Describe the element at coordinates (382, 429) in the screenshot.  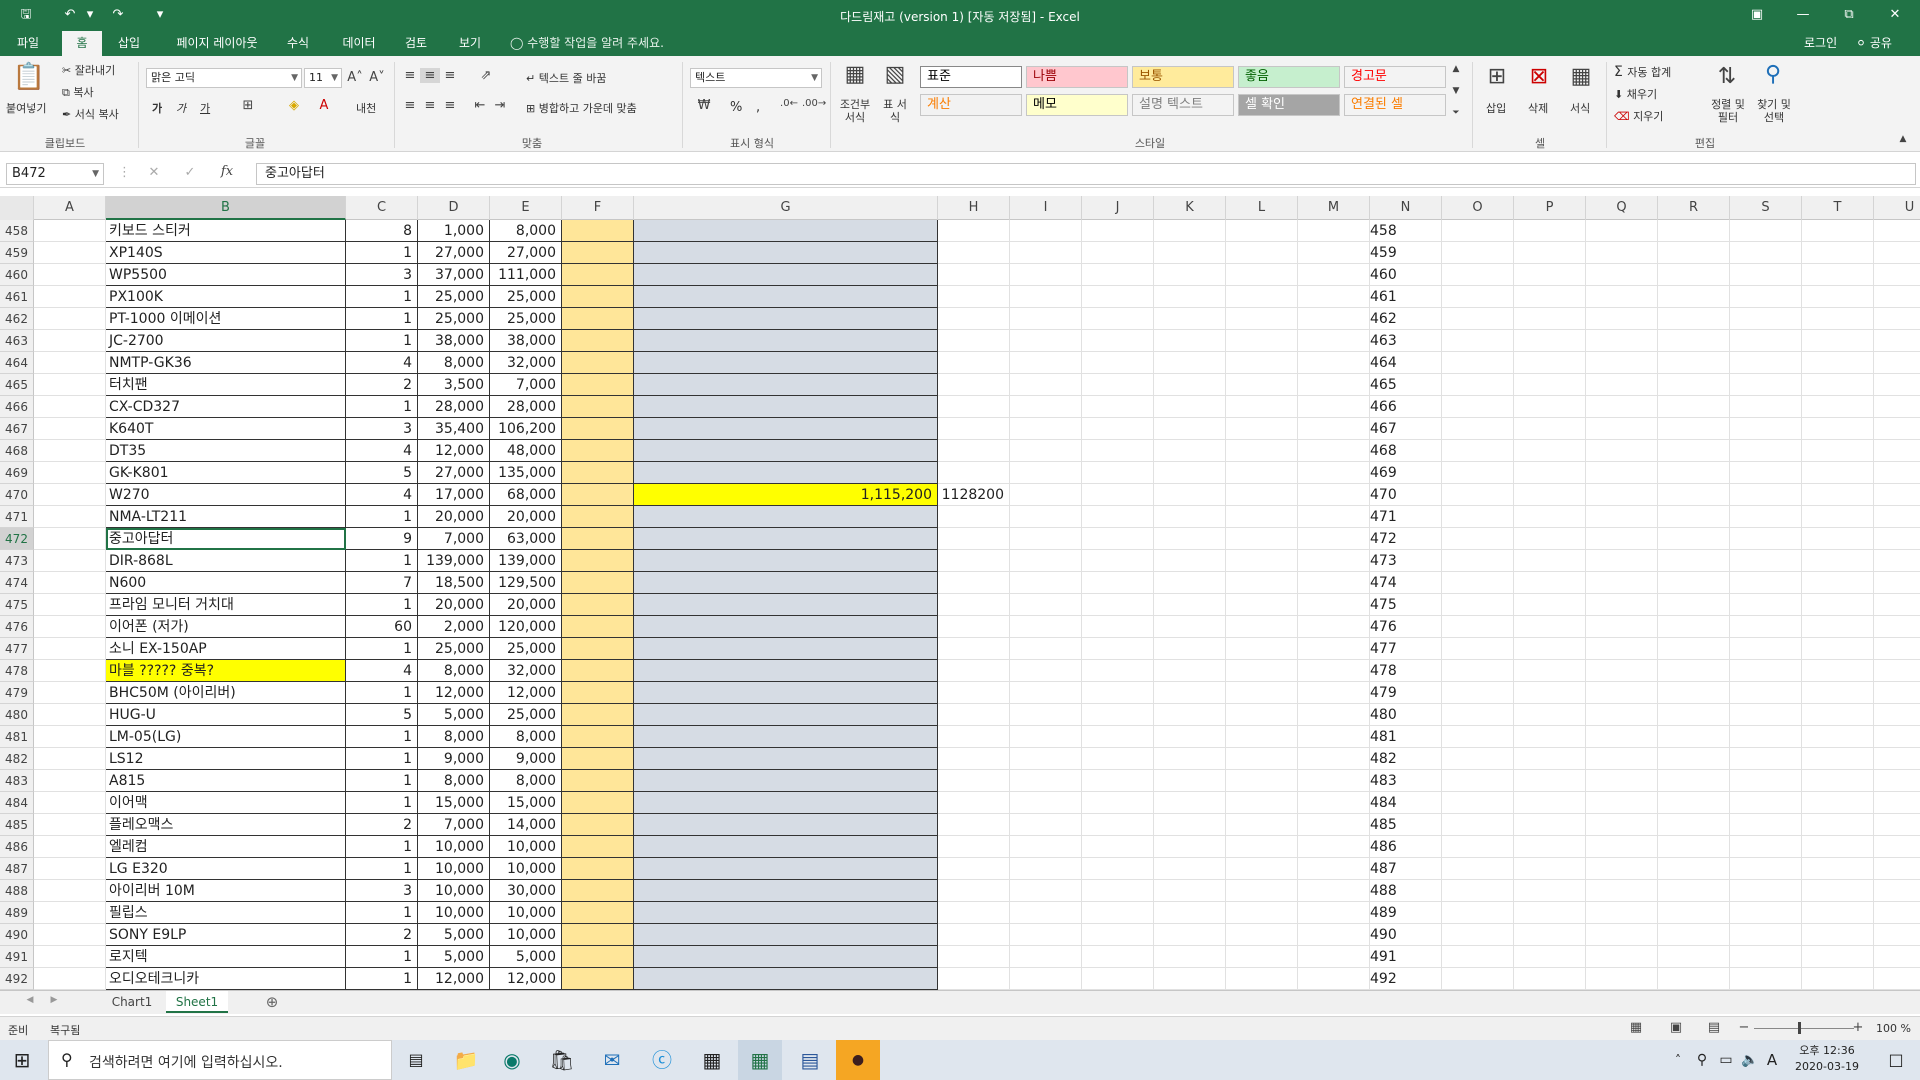
I see `cell-c: 3` at that location.